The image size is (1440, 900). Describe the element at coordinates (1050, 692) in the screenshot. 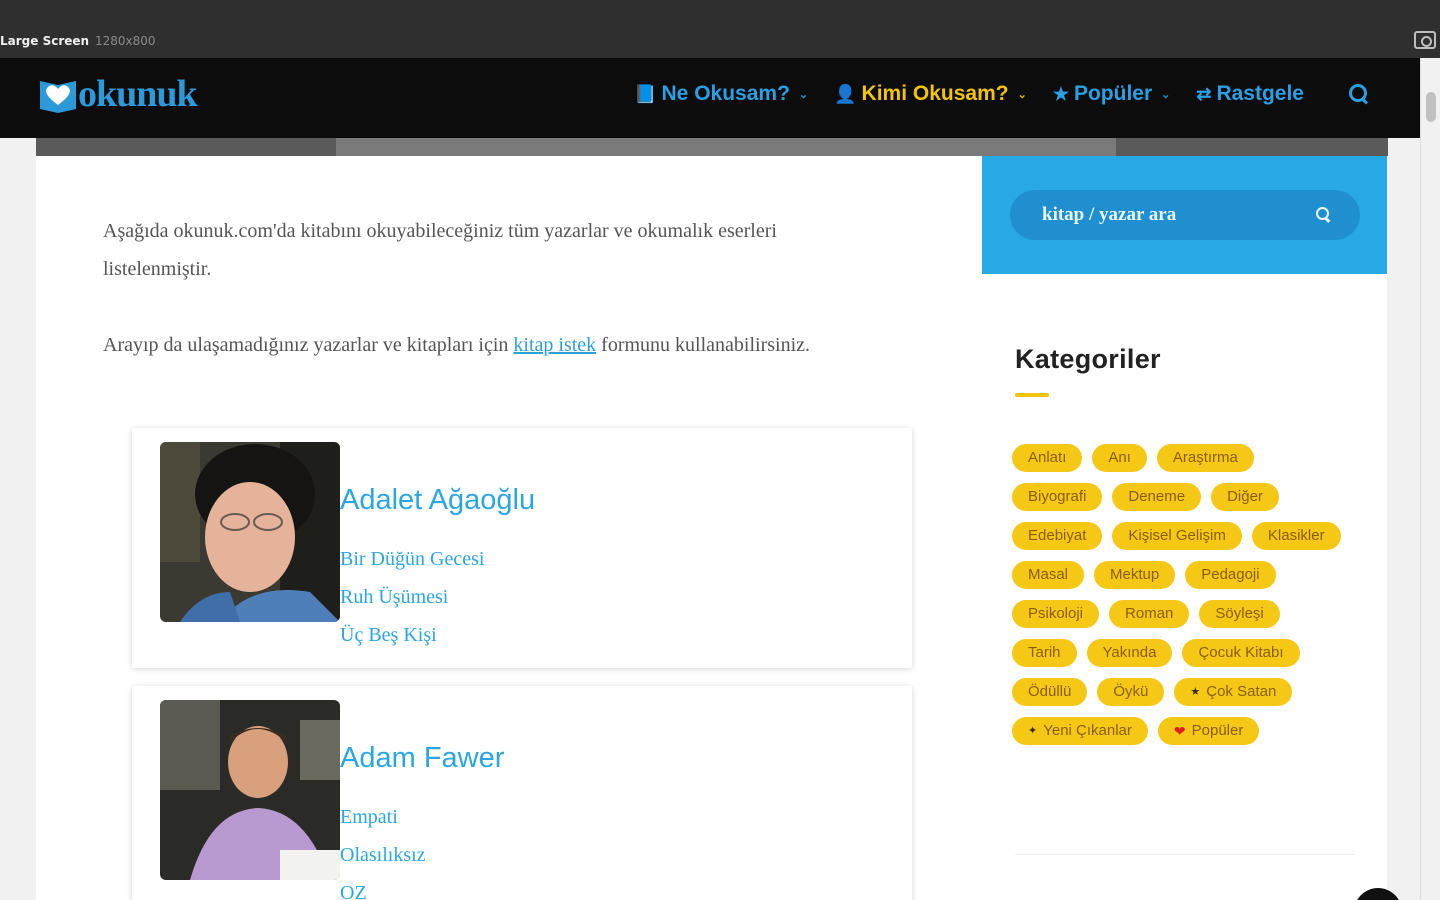

I see `category-tag: Ödüllü` at that location.